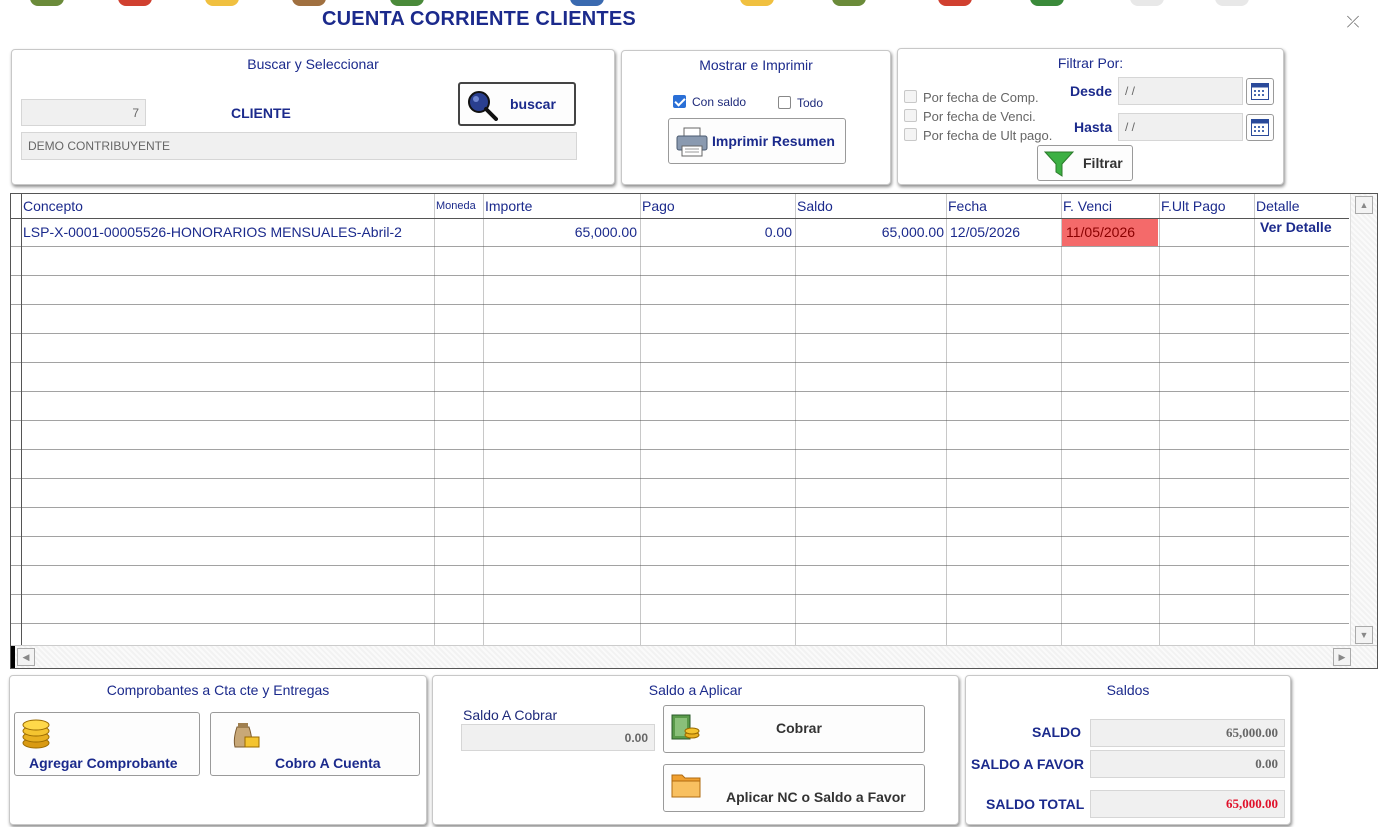 This screenshot has height=827, width=1388. I want to click on header-f-venci: F. Venci, so click(1087, 206).